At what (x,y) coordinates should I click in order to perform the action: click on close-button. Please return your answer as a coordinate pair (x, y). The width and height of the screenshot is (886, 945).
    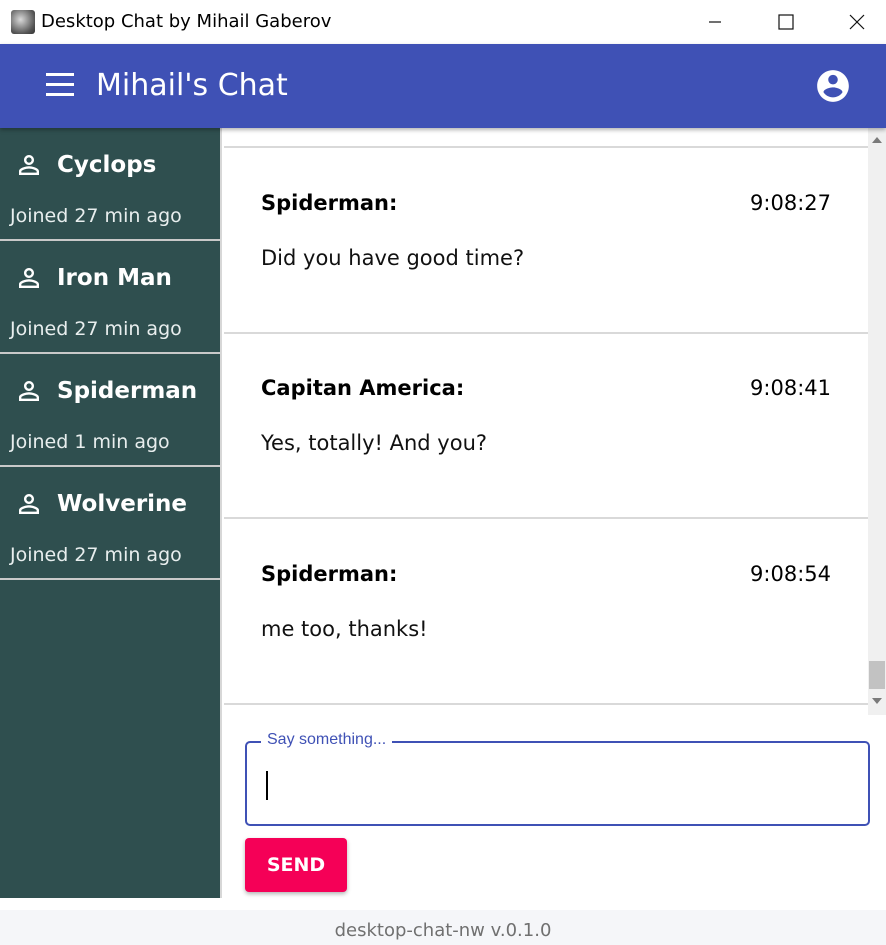
    Looking at the image, I should click on (854, 22).